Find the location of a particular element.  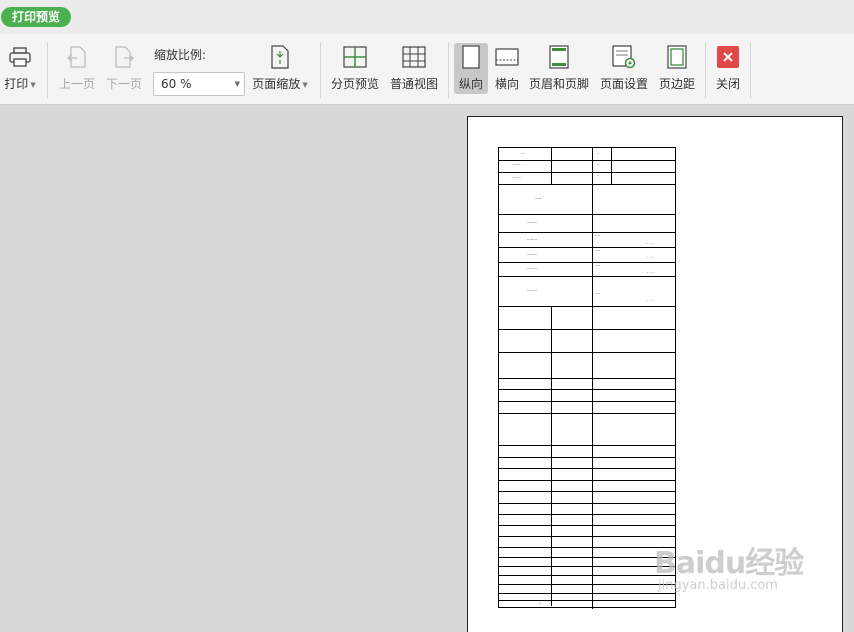

header-footer-label: 页眉和页脚 is located at coordinates (558, 84).